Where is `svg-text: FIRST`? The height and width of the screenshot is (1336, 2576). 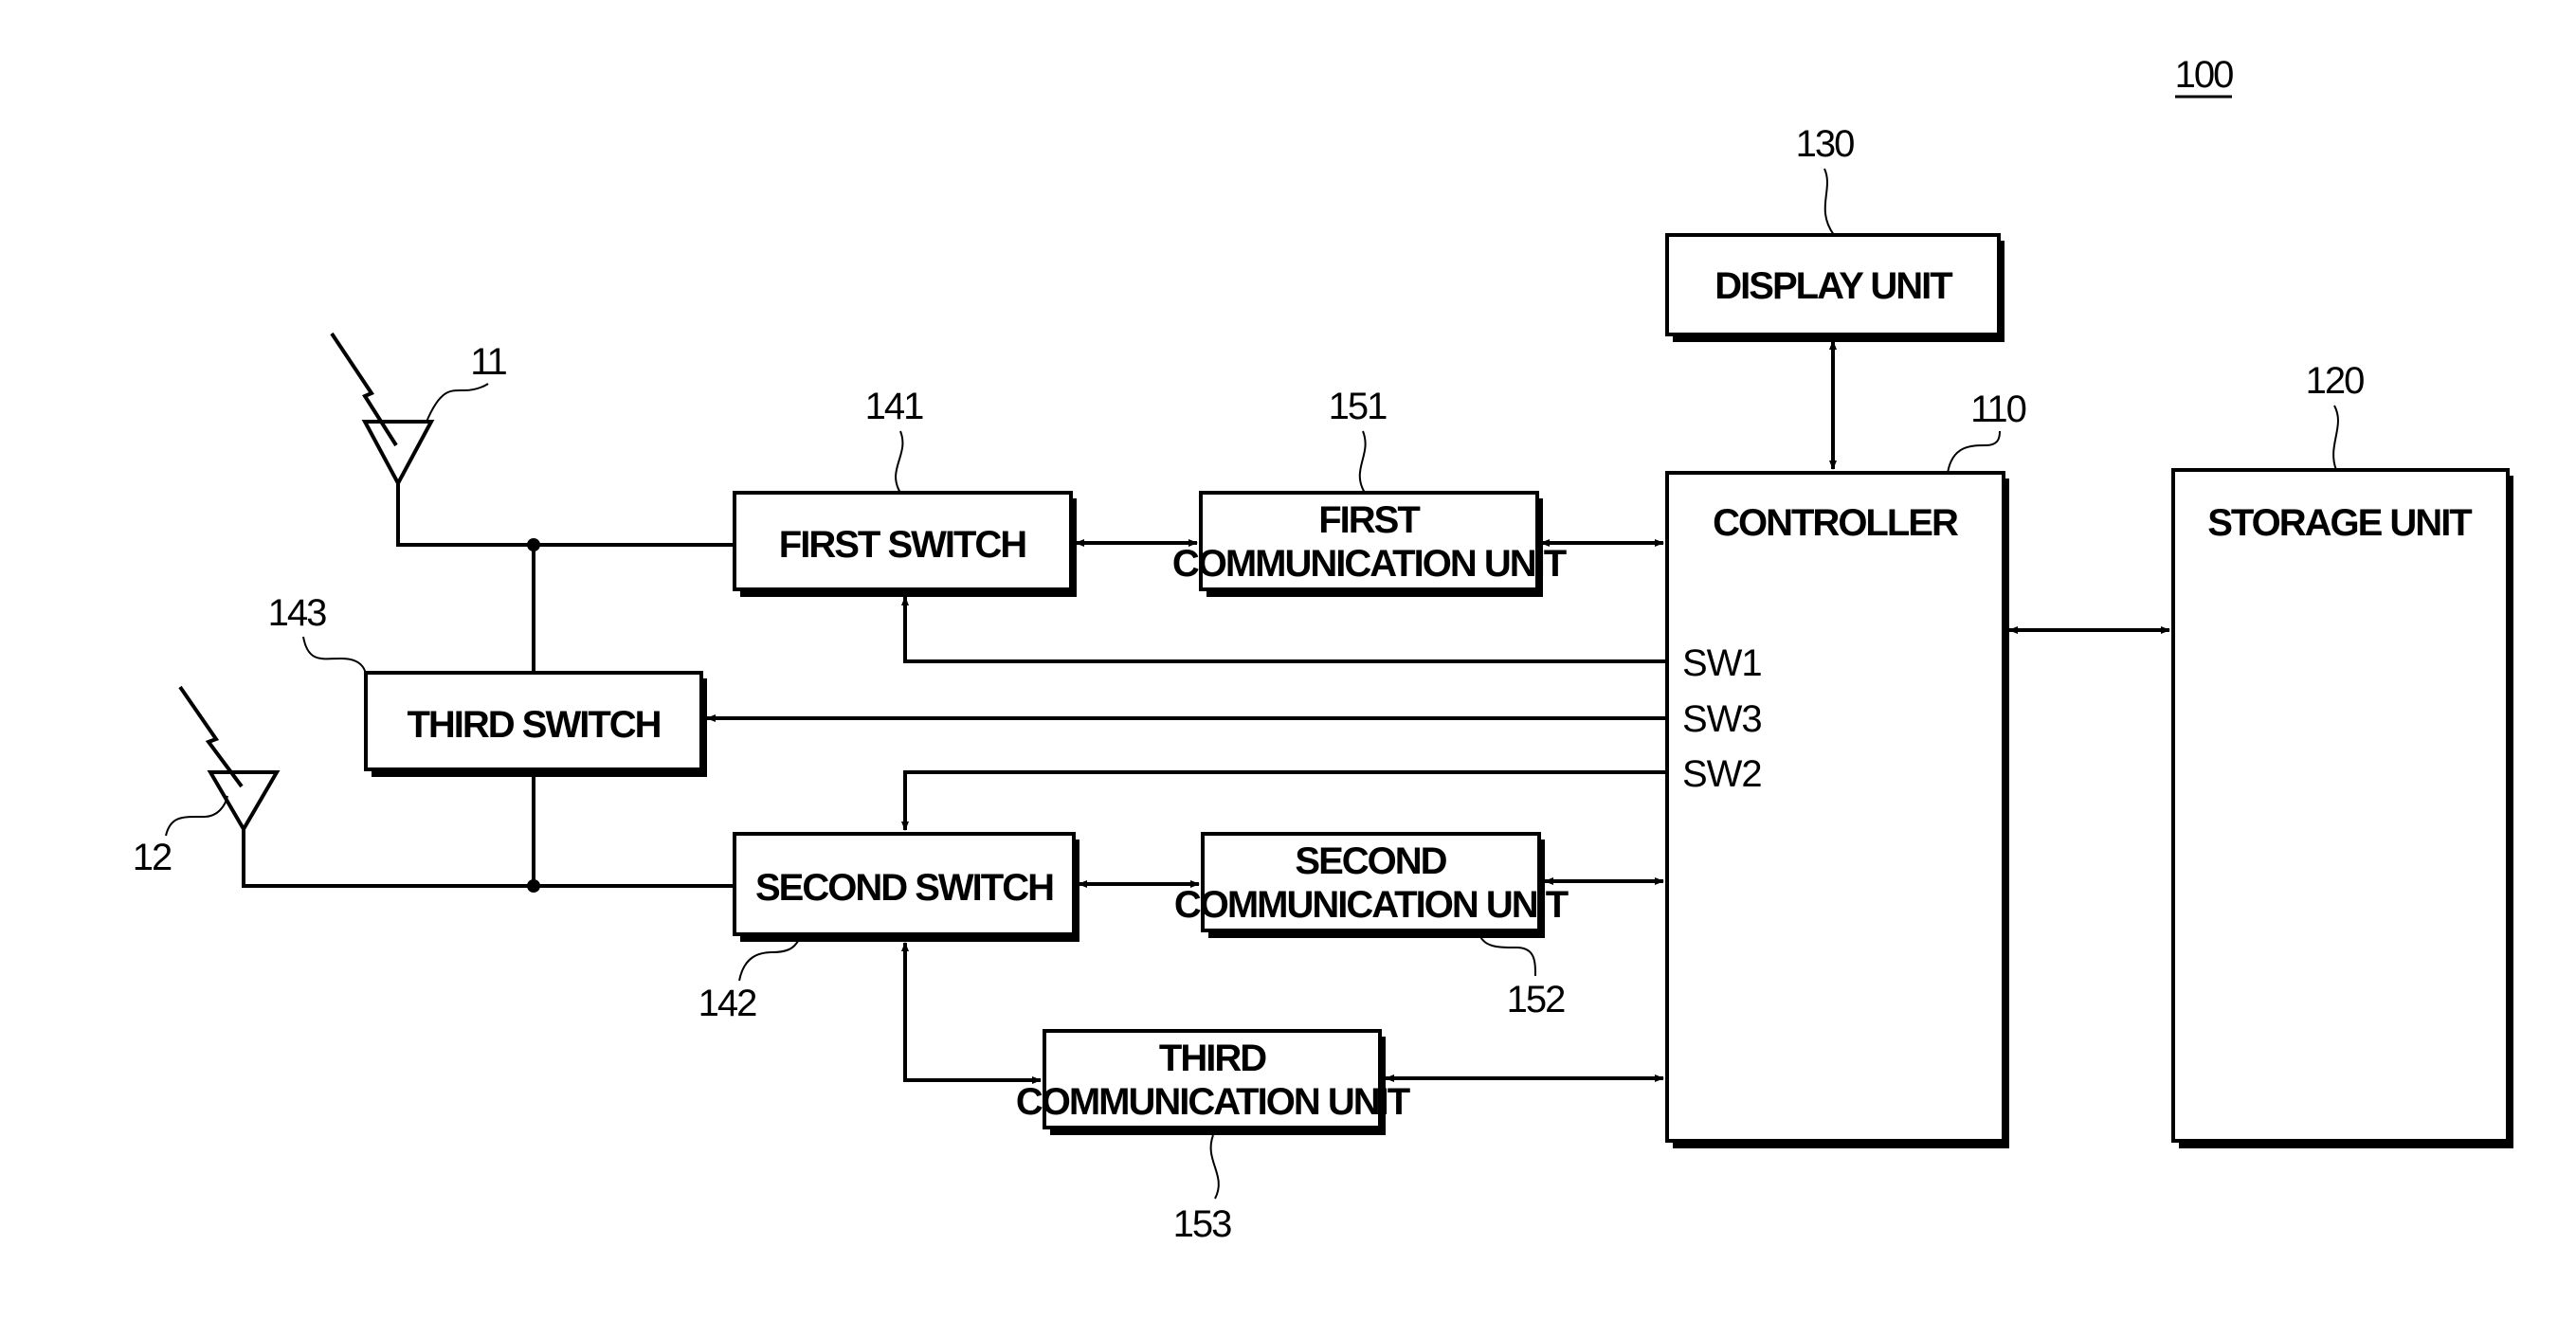
svg-text: FIRST is located at coordinates (1369, 520).